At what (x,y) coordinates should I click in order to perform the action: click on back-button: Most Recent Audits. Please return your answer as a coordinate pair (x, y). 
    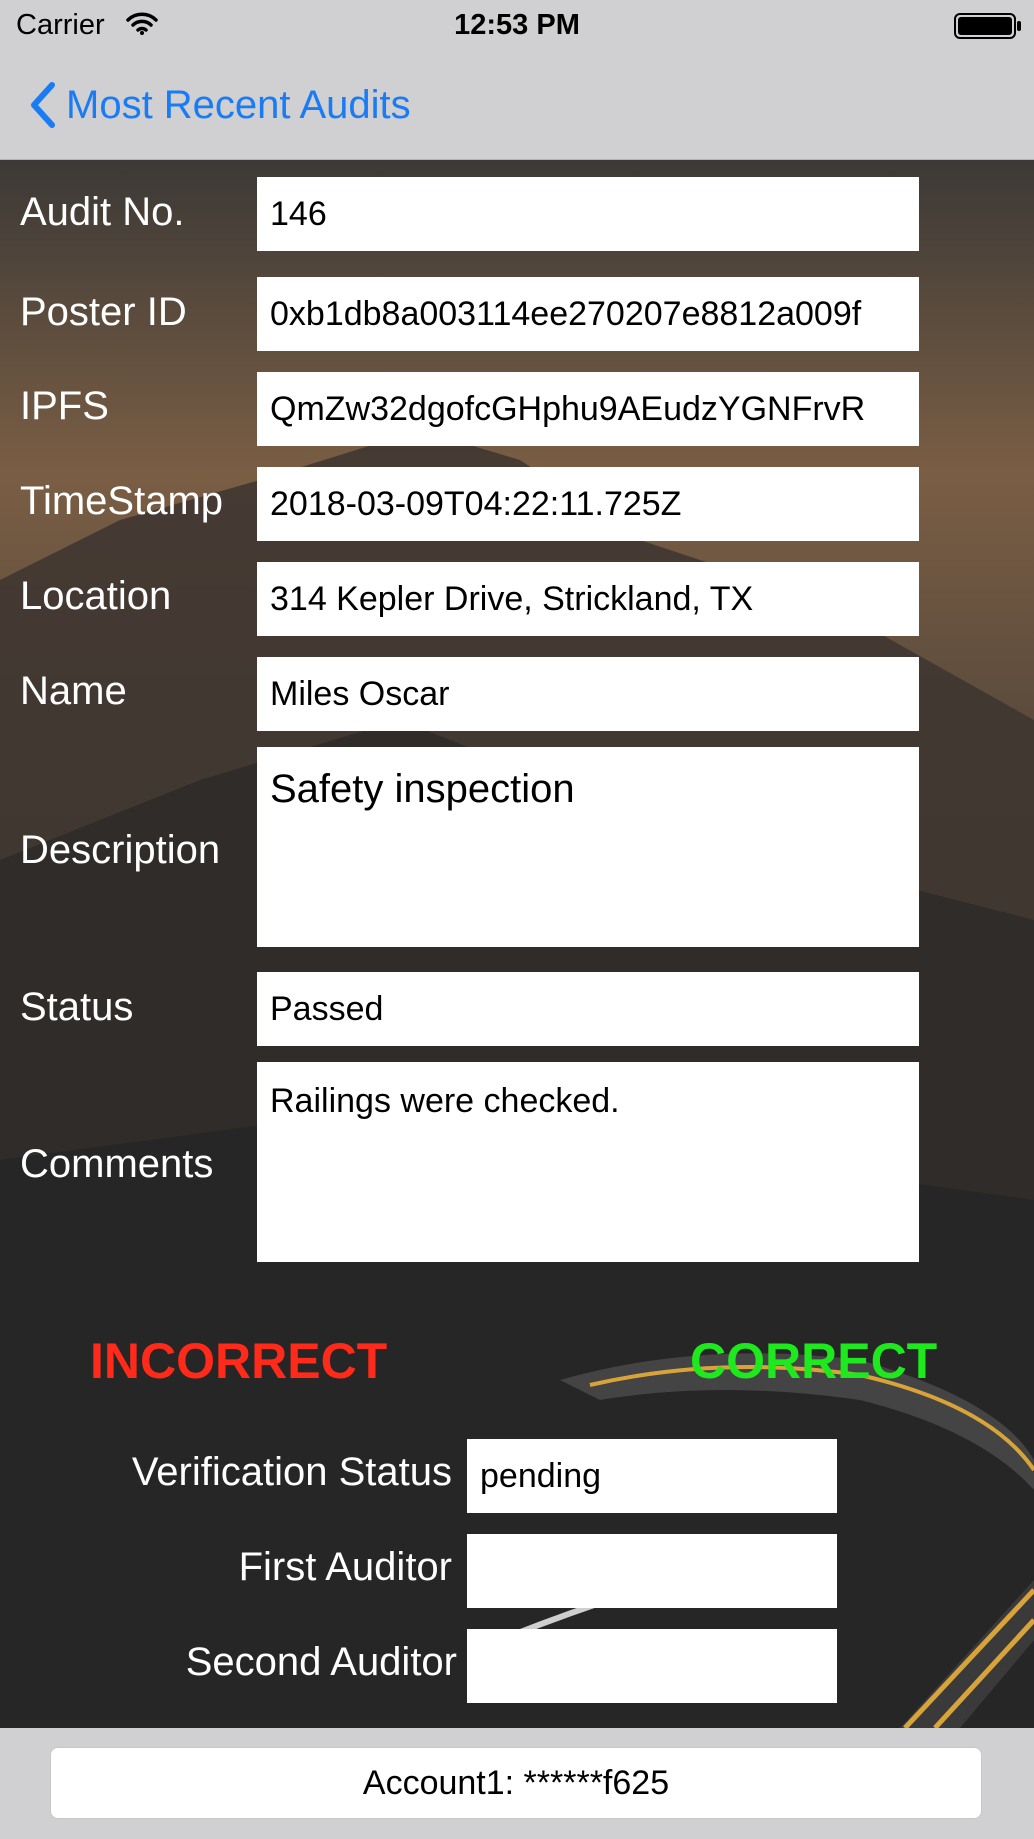
    Looking at the image, I should click on (219, 105).